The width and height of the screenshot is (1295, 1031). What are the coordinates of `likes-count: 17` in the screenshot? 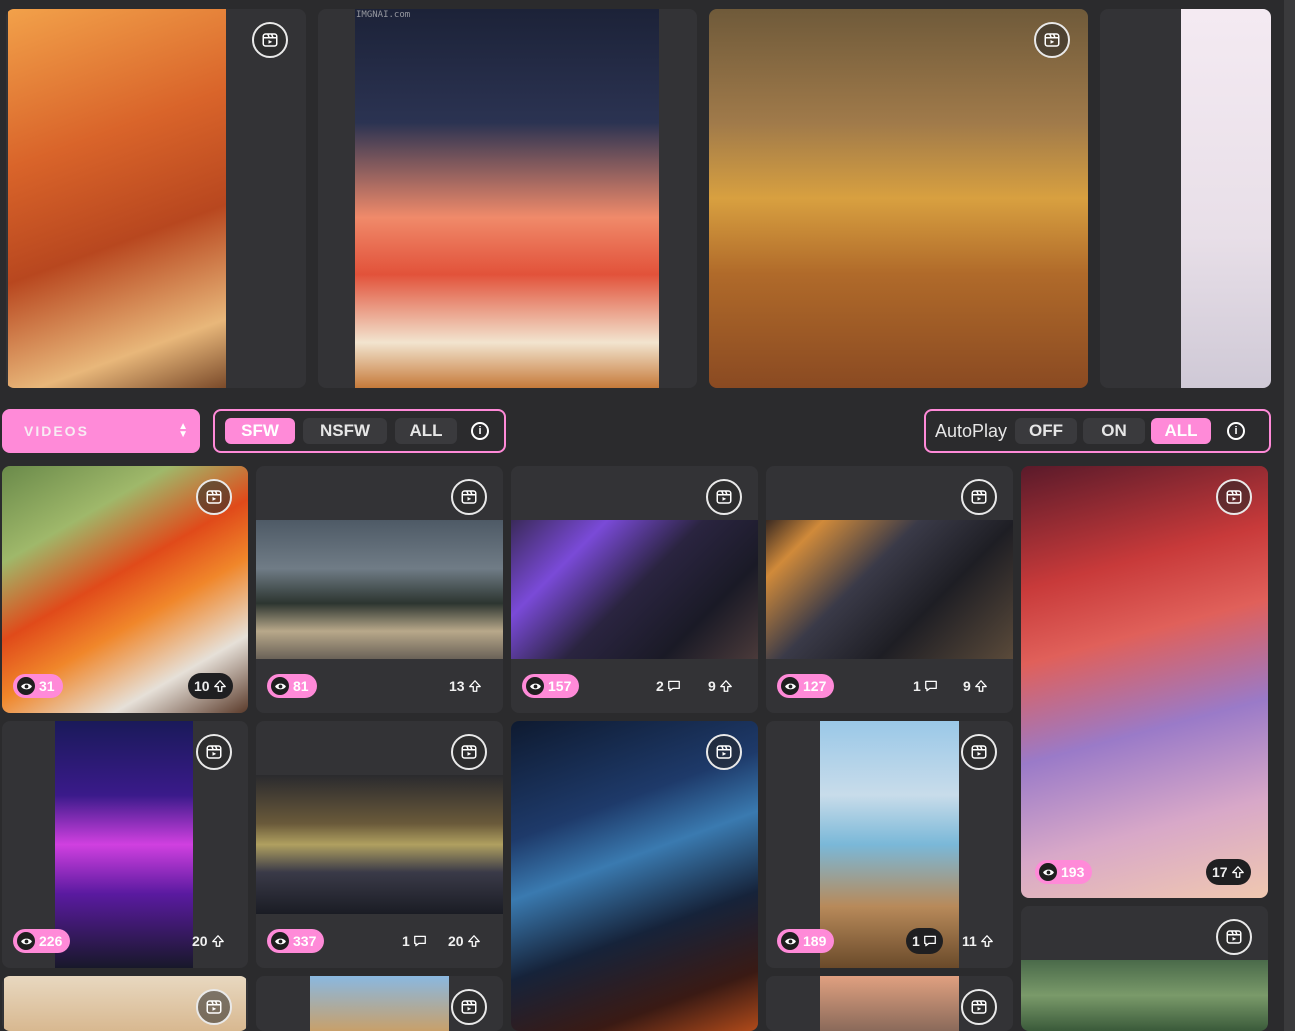 It's located at (1228, 872).